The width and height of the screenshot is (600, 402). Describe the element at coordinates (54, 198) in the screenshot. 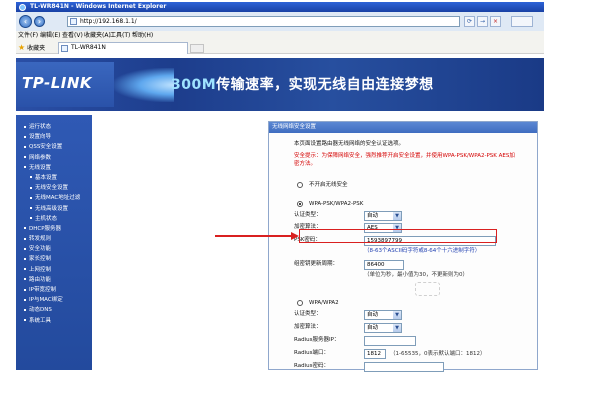

I see `sidebar-item-mac-filter: 无线MAC地址过滤` at that location.